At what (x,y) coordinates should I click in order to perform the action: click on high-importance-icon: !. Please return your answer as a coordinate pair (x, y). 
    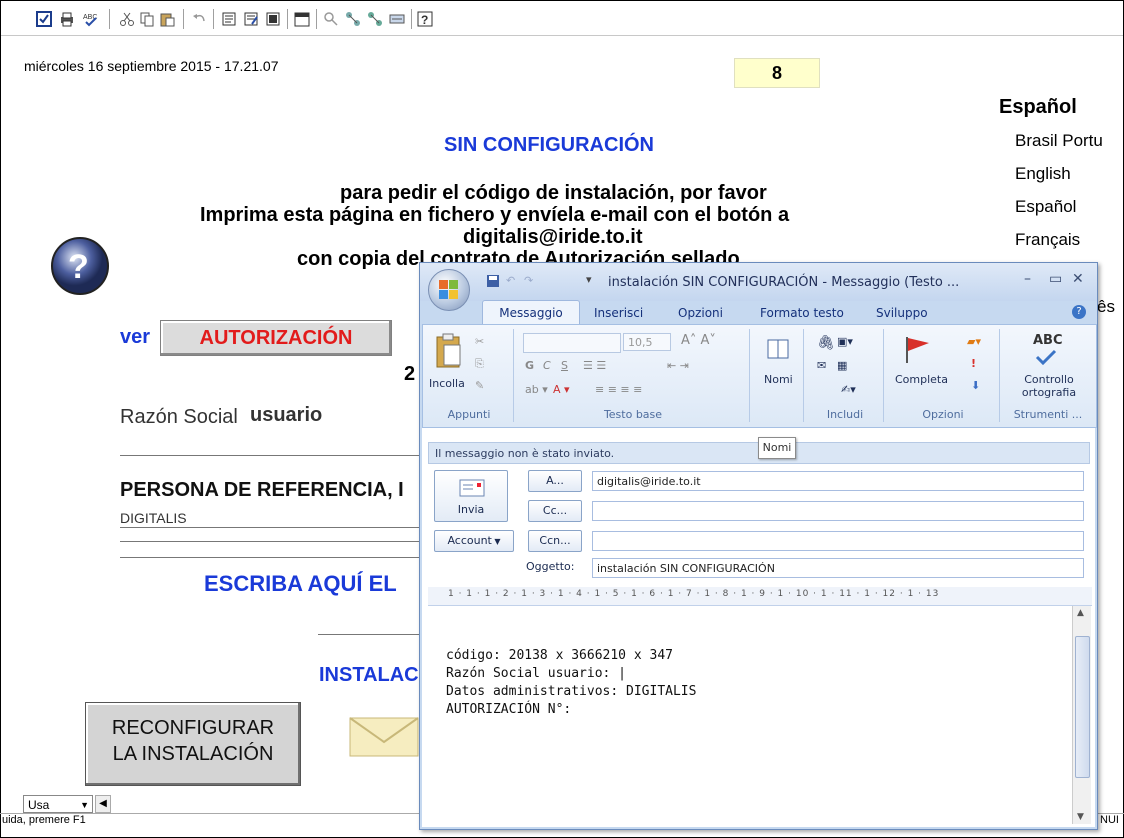
    Looking at the image, I should click on (973, 363).